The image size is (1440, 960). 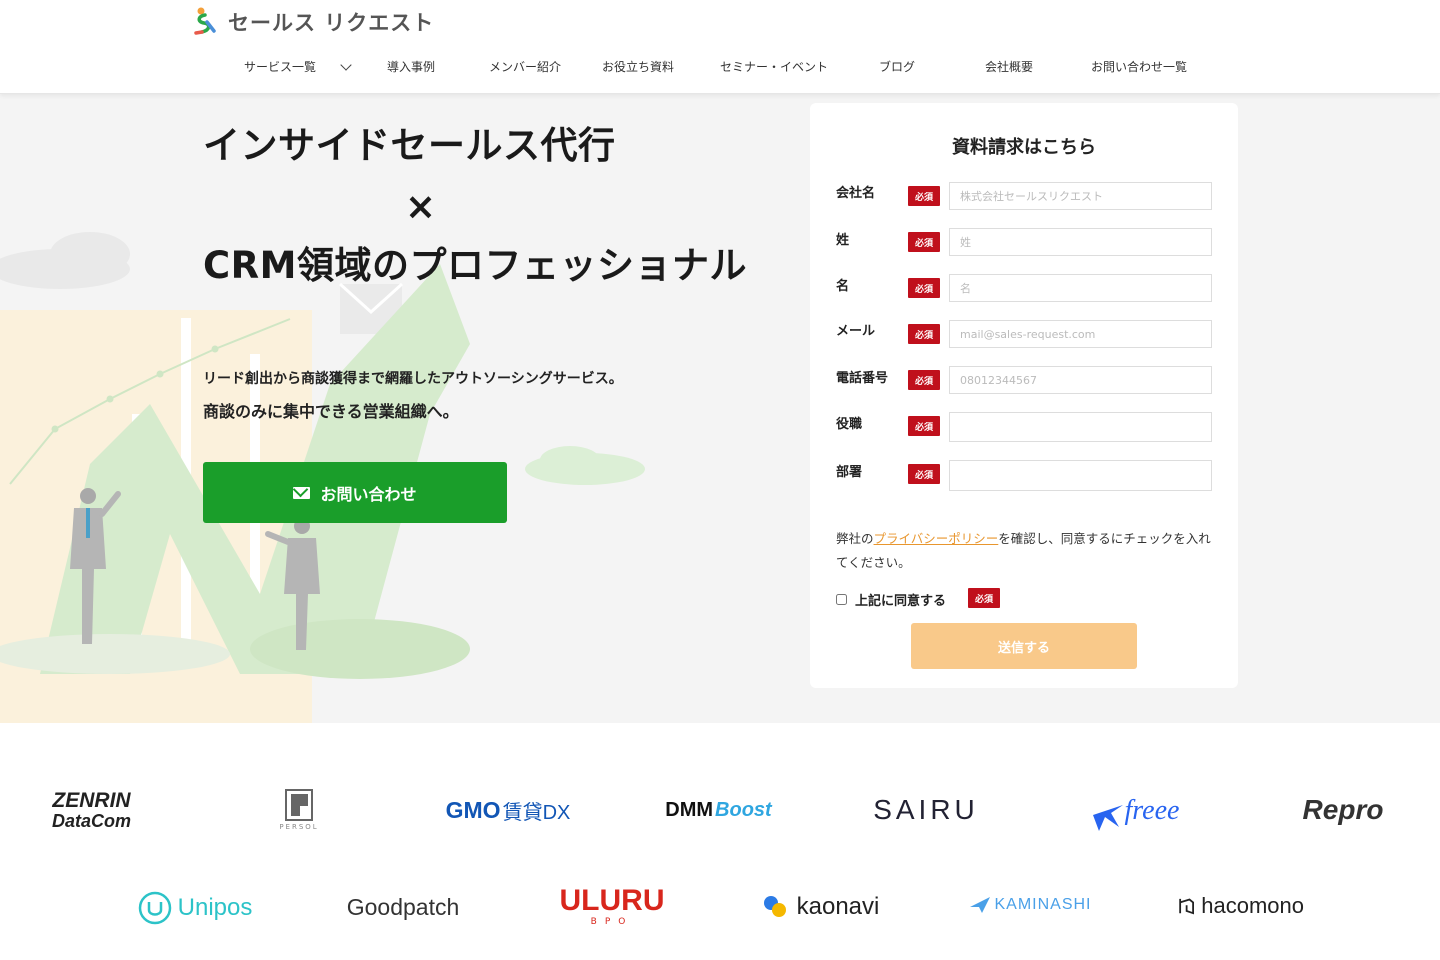 I want to click on logo-kaminashi: KAMINASHI, so click(x=1030, y=905).